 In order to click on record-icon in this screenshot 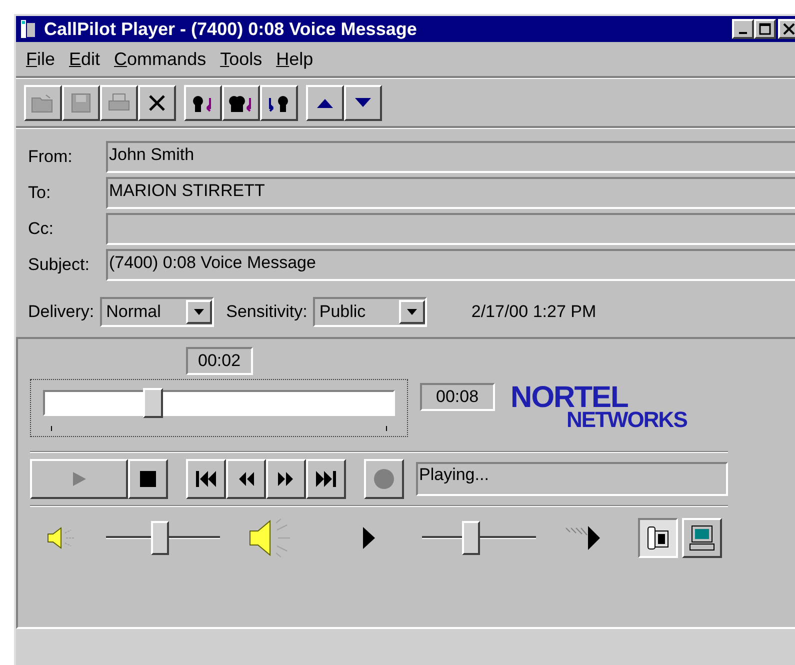, I will do `click(384, 479)`.